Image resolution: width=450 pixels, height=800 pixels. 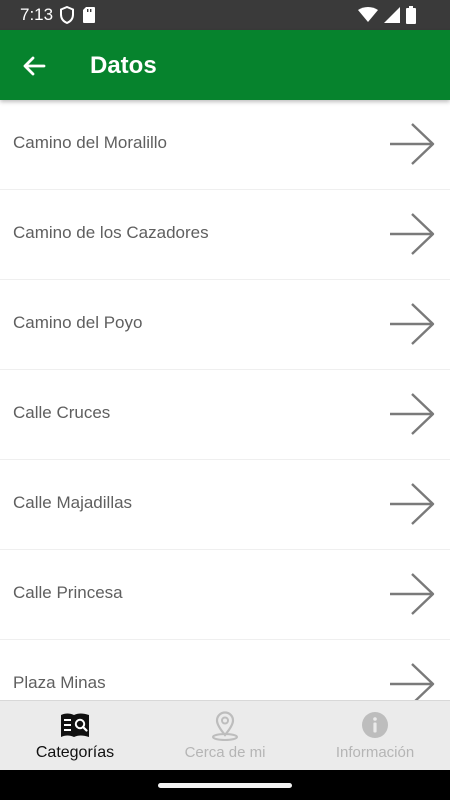 I want to click on nav-item-cerca-de-mi: Cerca de mi, so click(x=225, y=736).